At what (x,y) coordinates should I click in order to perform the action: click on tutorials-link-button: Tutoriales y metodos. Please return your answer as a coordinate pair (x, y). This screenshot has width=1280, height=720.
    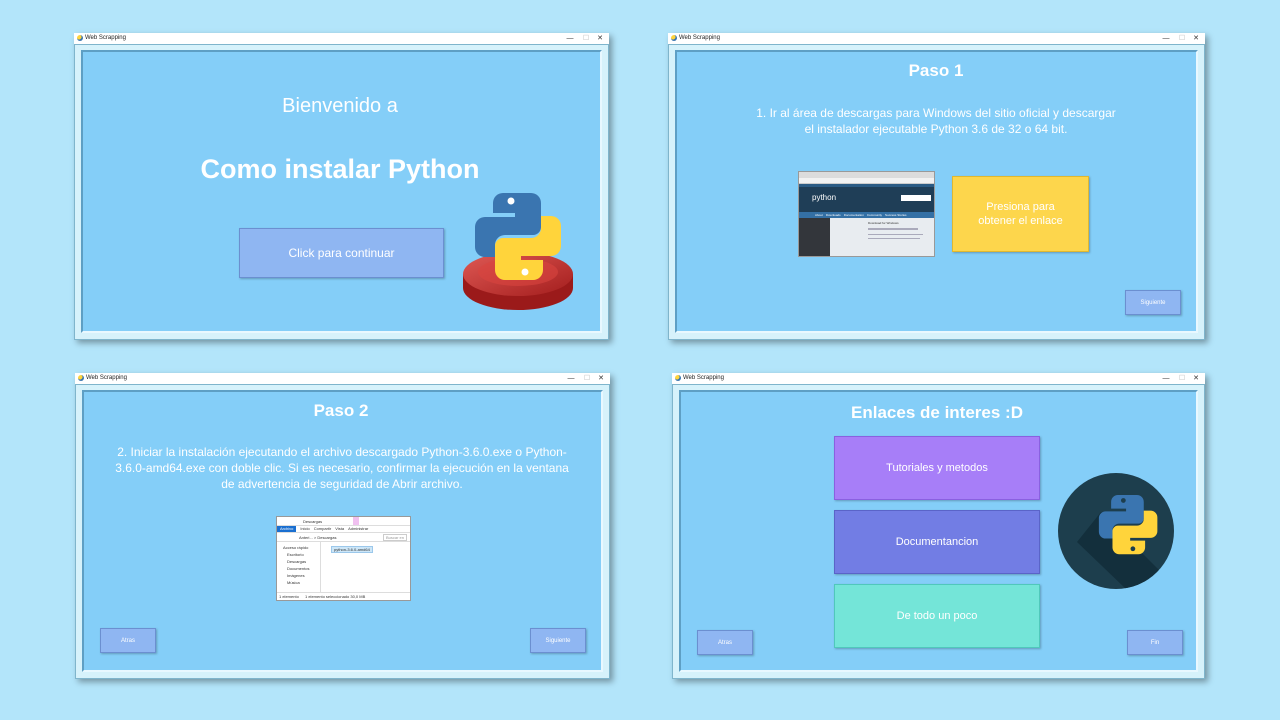
    Looking at the image, I should click on (937, 468).